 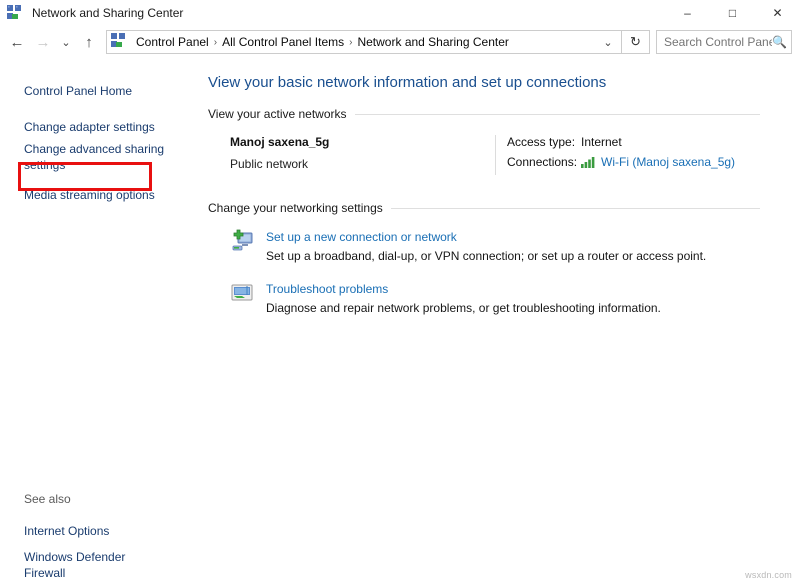 What do you see at coordinates (463, 289) in the screenshot?
I see `troubleshoot-link: Troubleshoot problems` at bounding box center [463, 289].